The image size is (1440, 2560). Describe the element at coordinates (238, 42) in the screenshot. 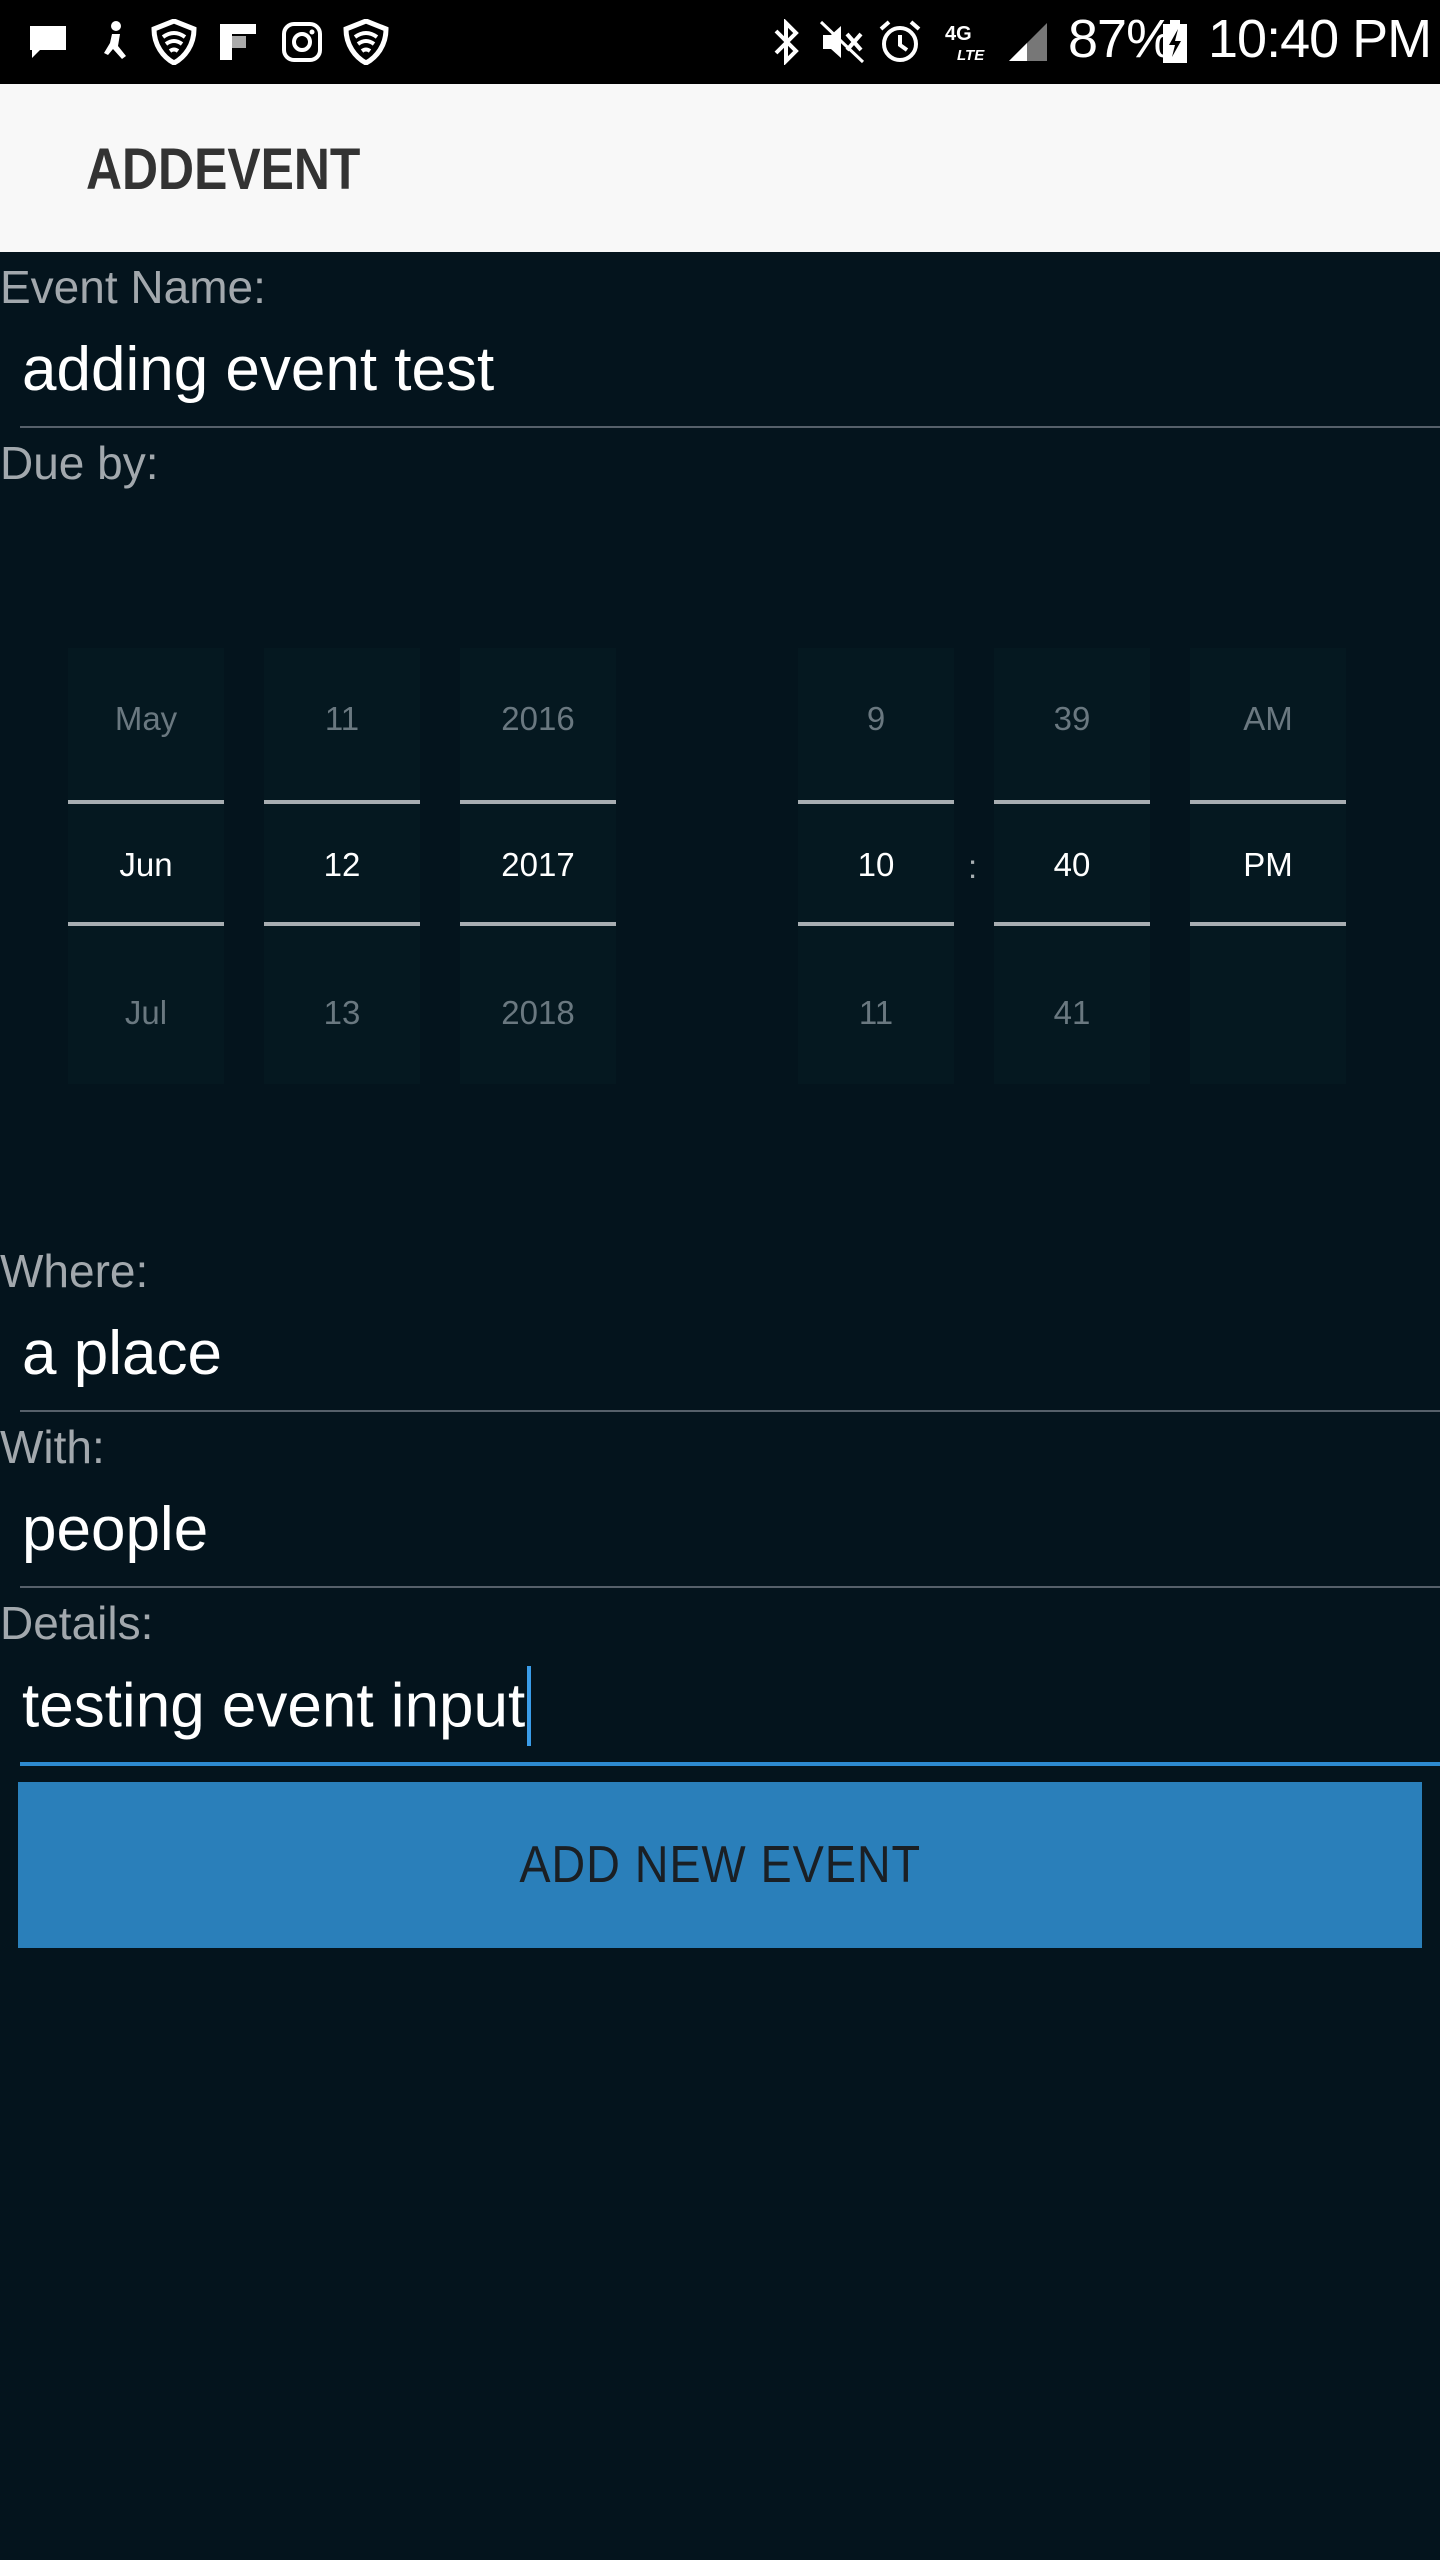

I see `flipboard-icon` at that location.